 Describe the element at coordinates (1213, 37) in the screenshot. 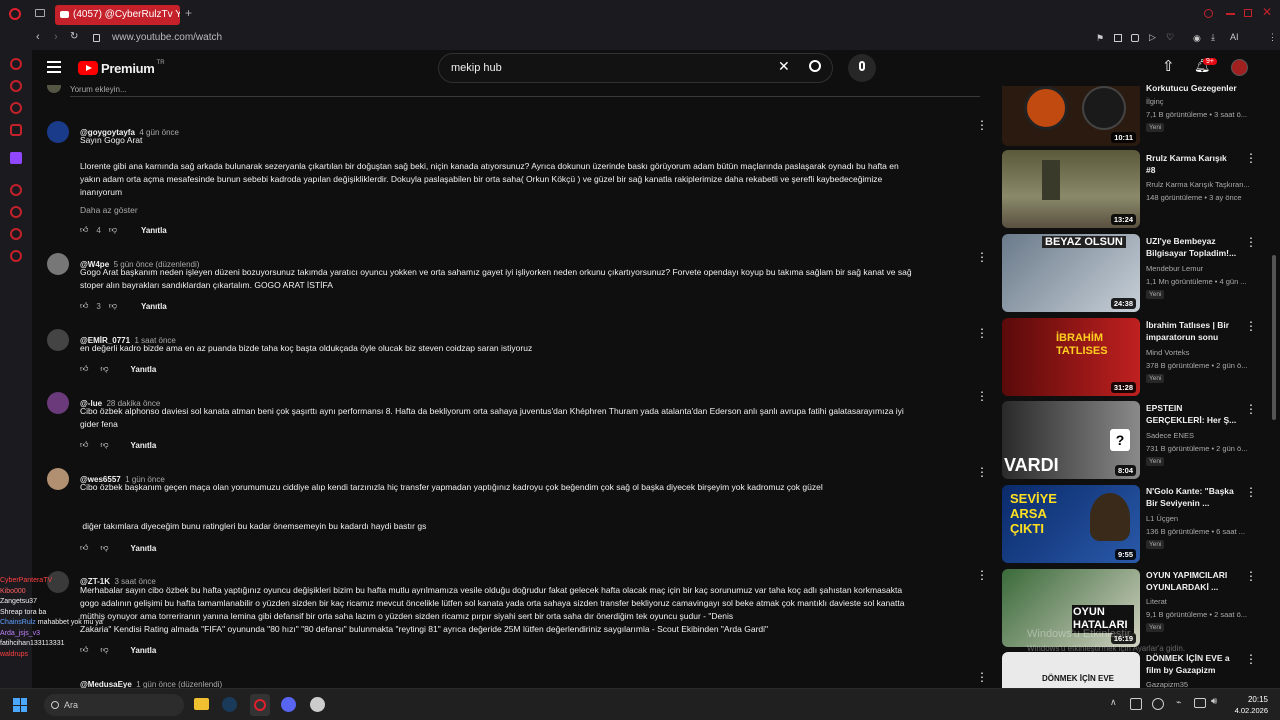

I see `download-icon: ⤓` at that location.